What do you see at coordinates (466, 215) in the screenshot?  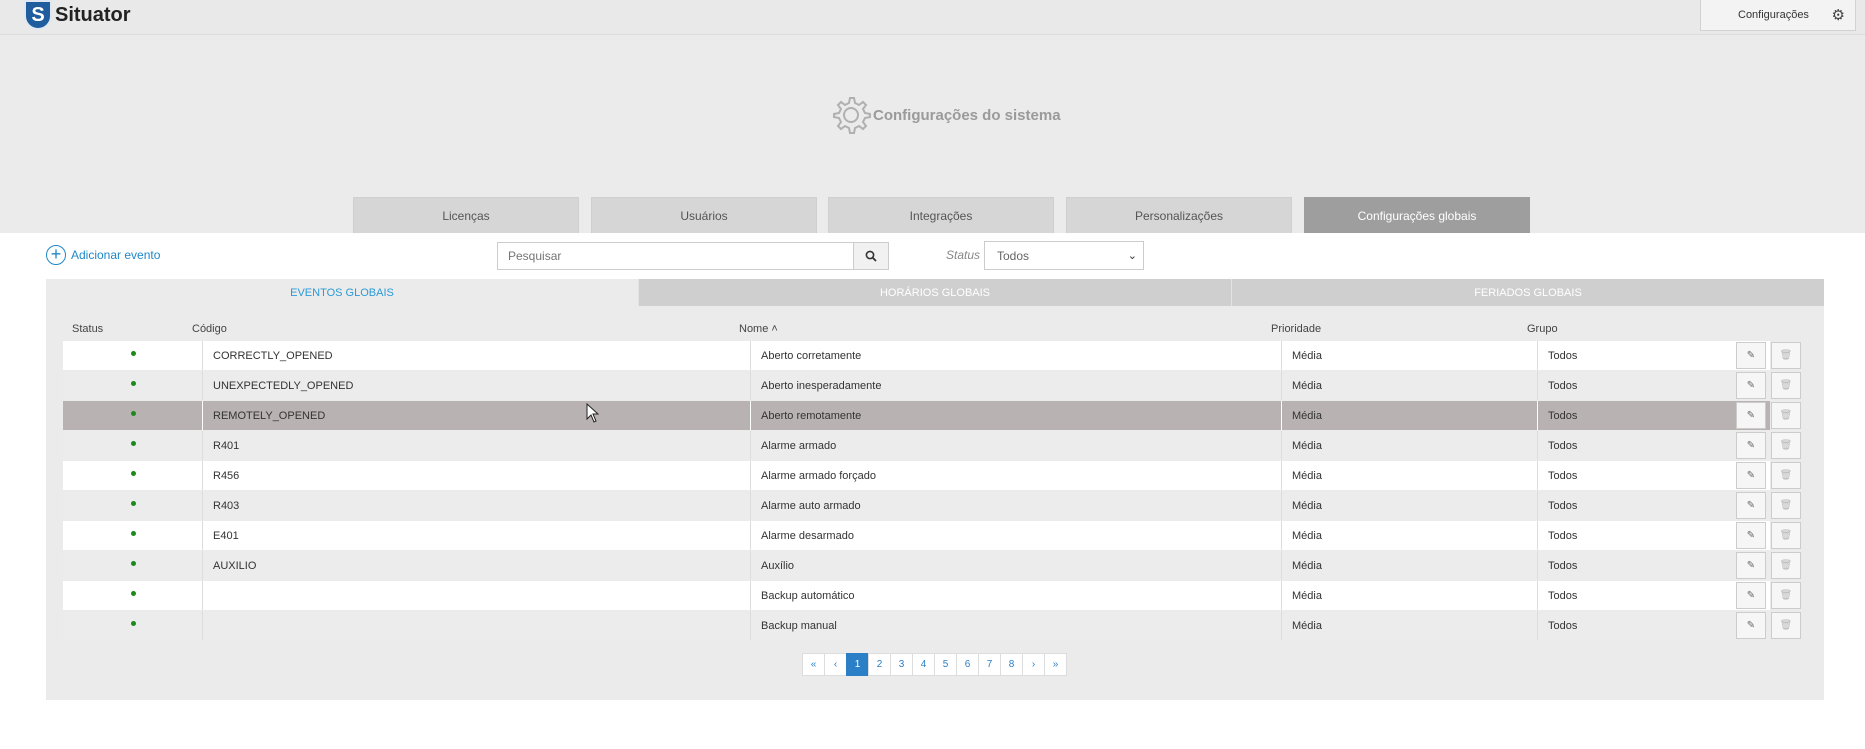 I see `tab-licencas: Licenças` at bounding box center [466, 215].